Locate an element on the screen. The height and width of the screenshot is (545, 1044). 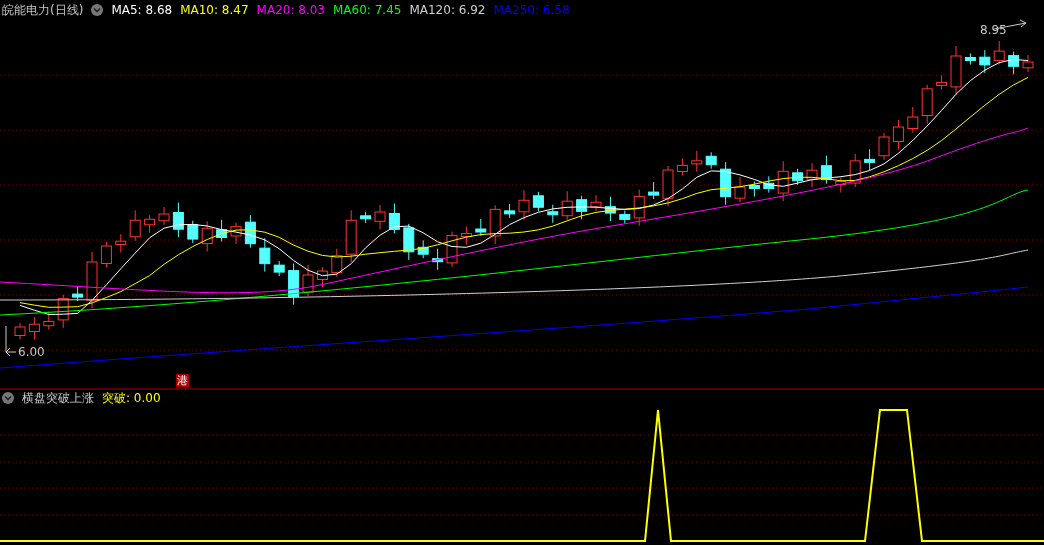
indicator-value: 突破: 0.00 is located at coordinates (131, 398).